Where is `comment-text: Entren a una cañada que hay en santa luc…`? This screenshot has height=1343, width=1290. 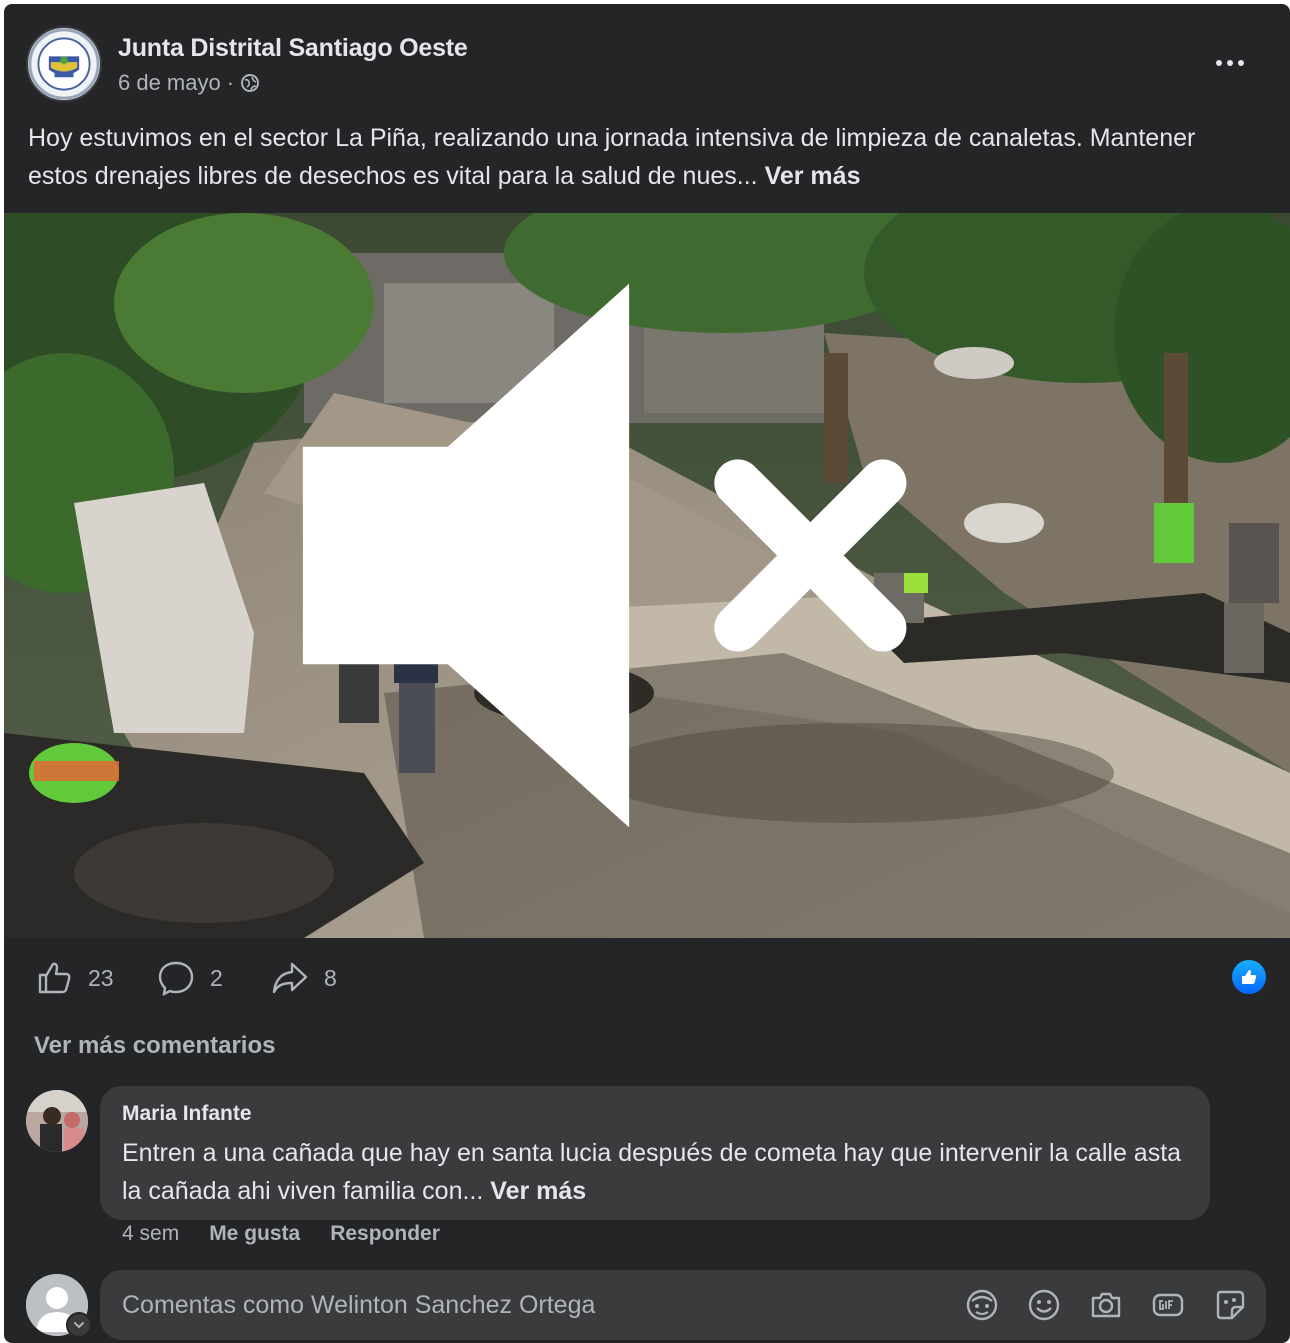 comment-text: Entren a una cañada que hay en santa luc… is located at coordinates (655, 1172).